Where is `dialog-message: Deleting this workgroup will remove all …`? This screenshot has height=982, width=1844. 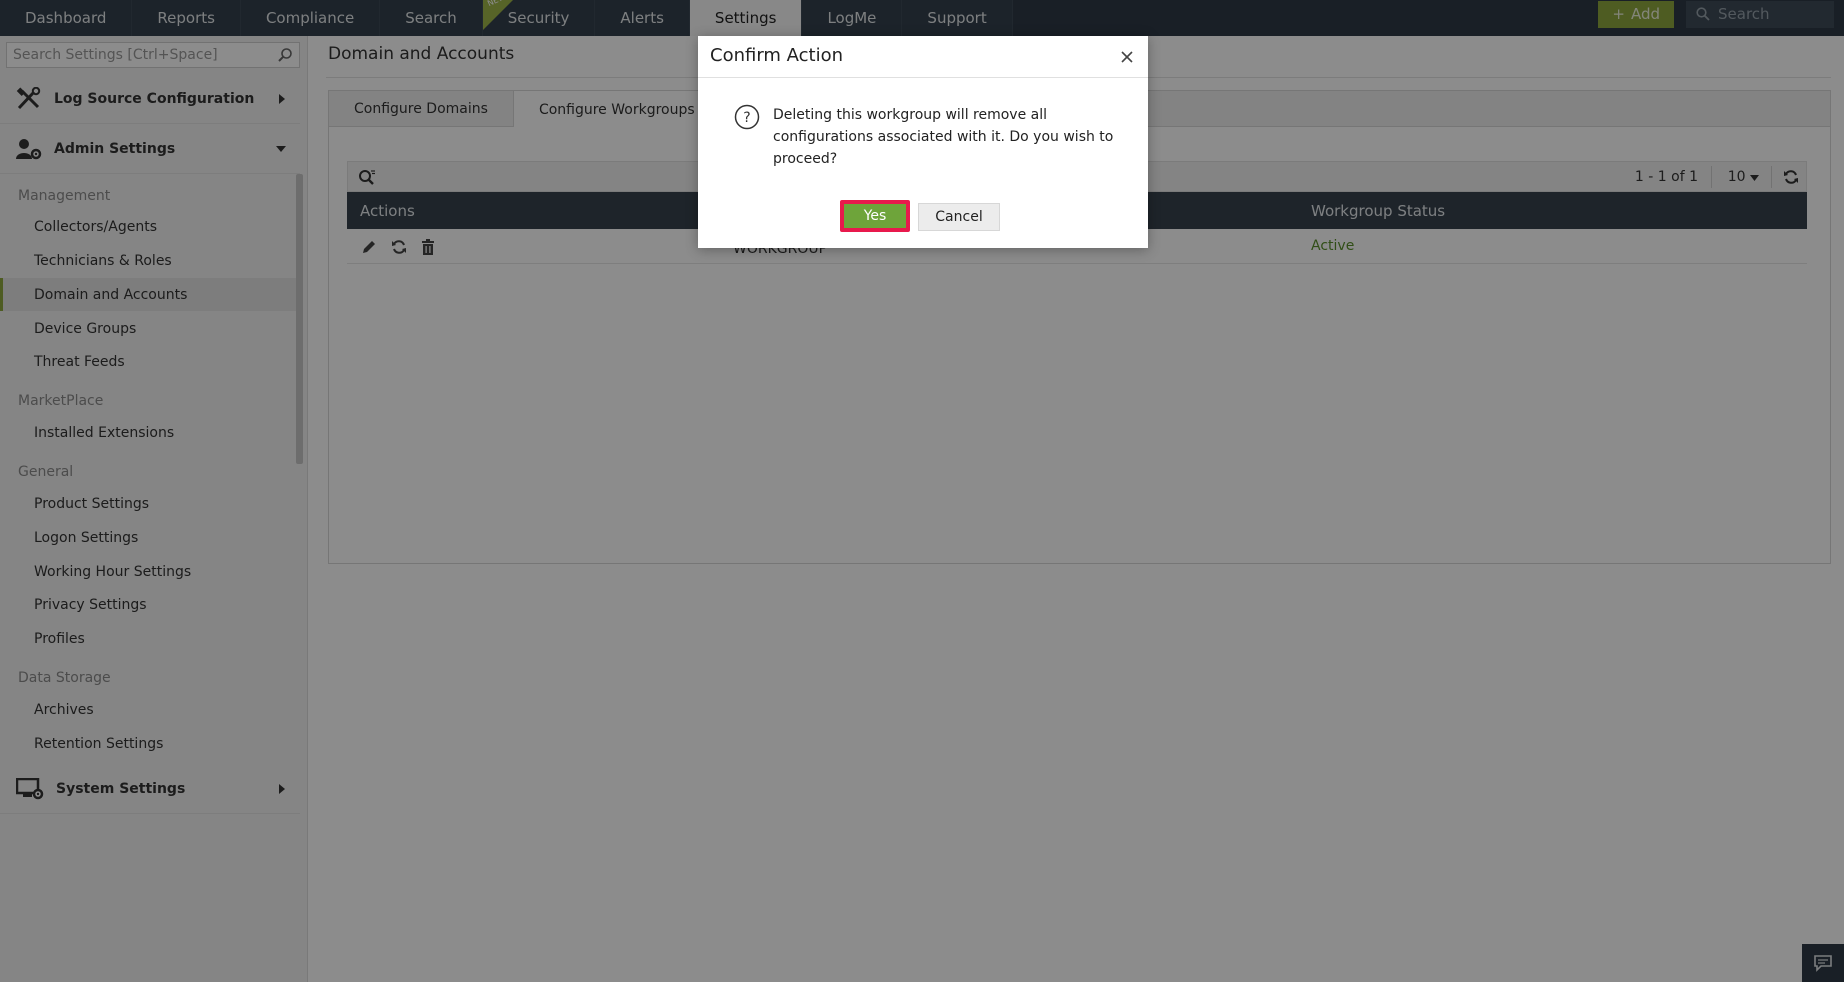 dialog-message: Deleting this workgroup will remove all … is located at coordinates (943, 137).